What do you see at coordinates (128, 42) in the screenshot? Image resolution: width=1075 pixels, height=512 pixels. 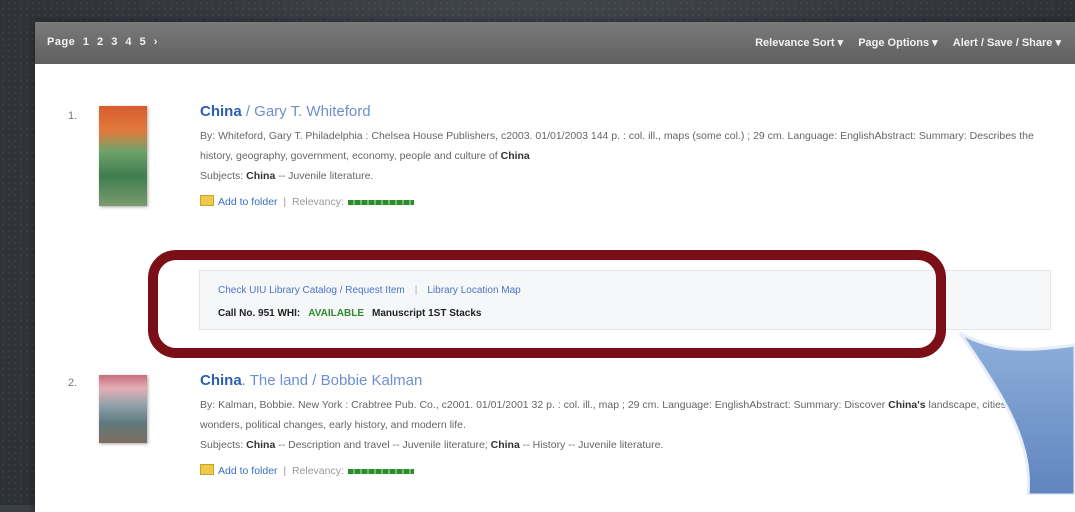 I see `page-link-4: 4` at bounding box center [128, 42].